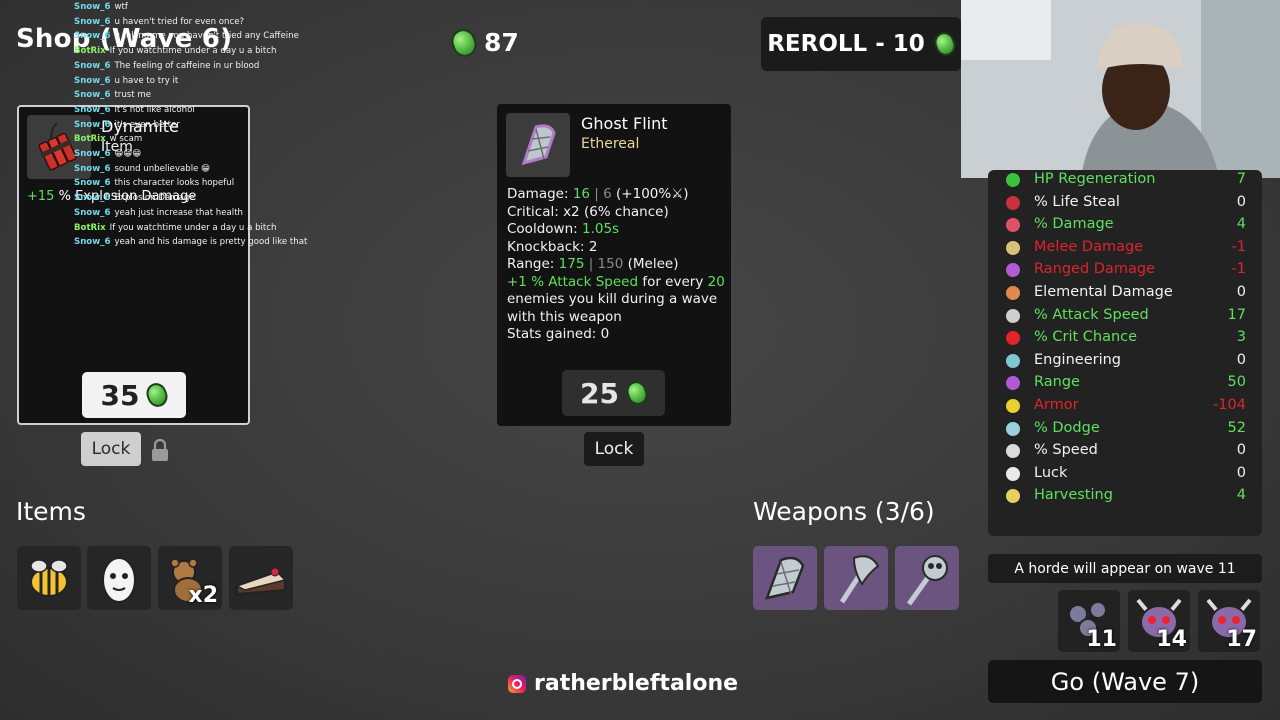 This screenshot has width=1280, height=720. I want to click on stat-value: 7, so click(1241, 179).